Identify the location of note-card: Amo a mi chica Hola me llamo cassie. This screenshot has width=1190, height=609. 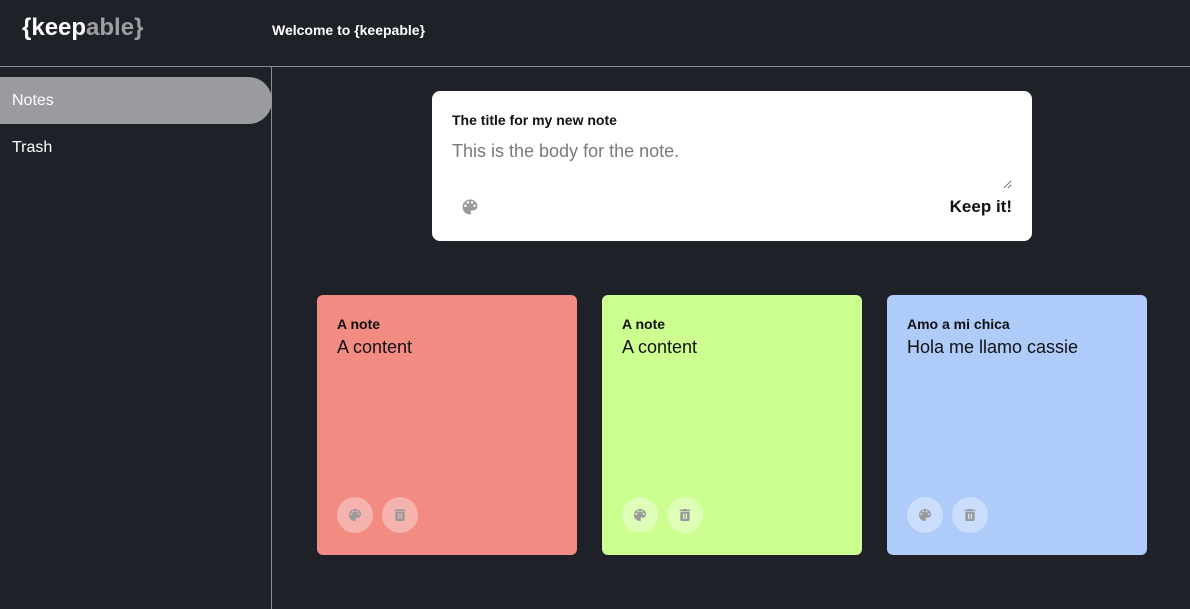
(1017, 425).